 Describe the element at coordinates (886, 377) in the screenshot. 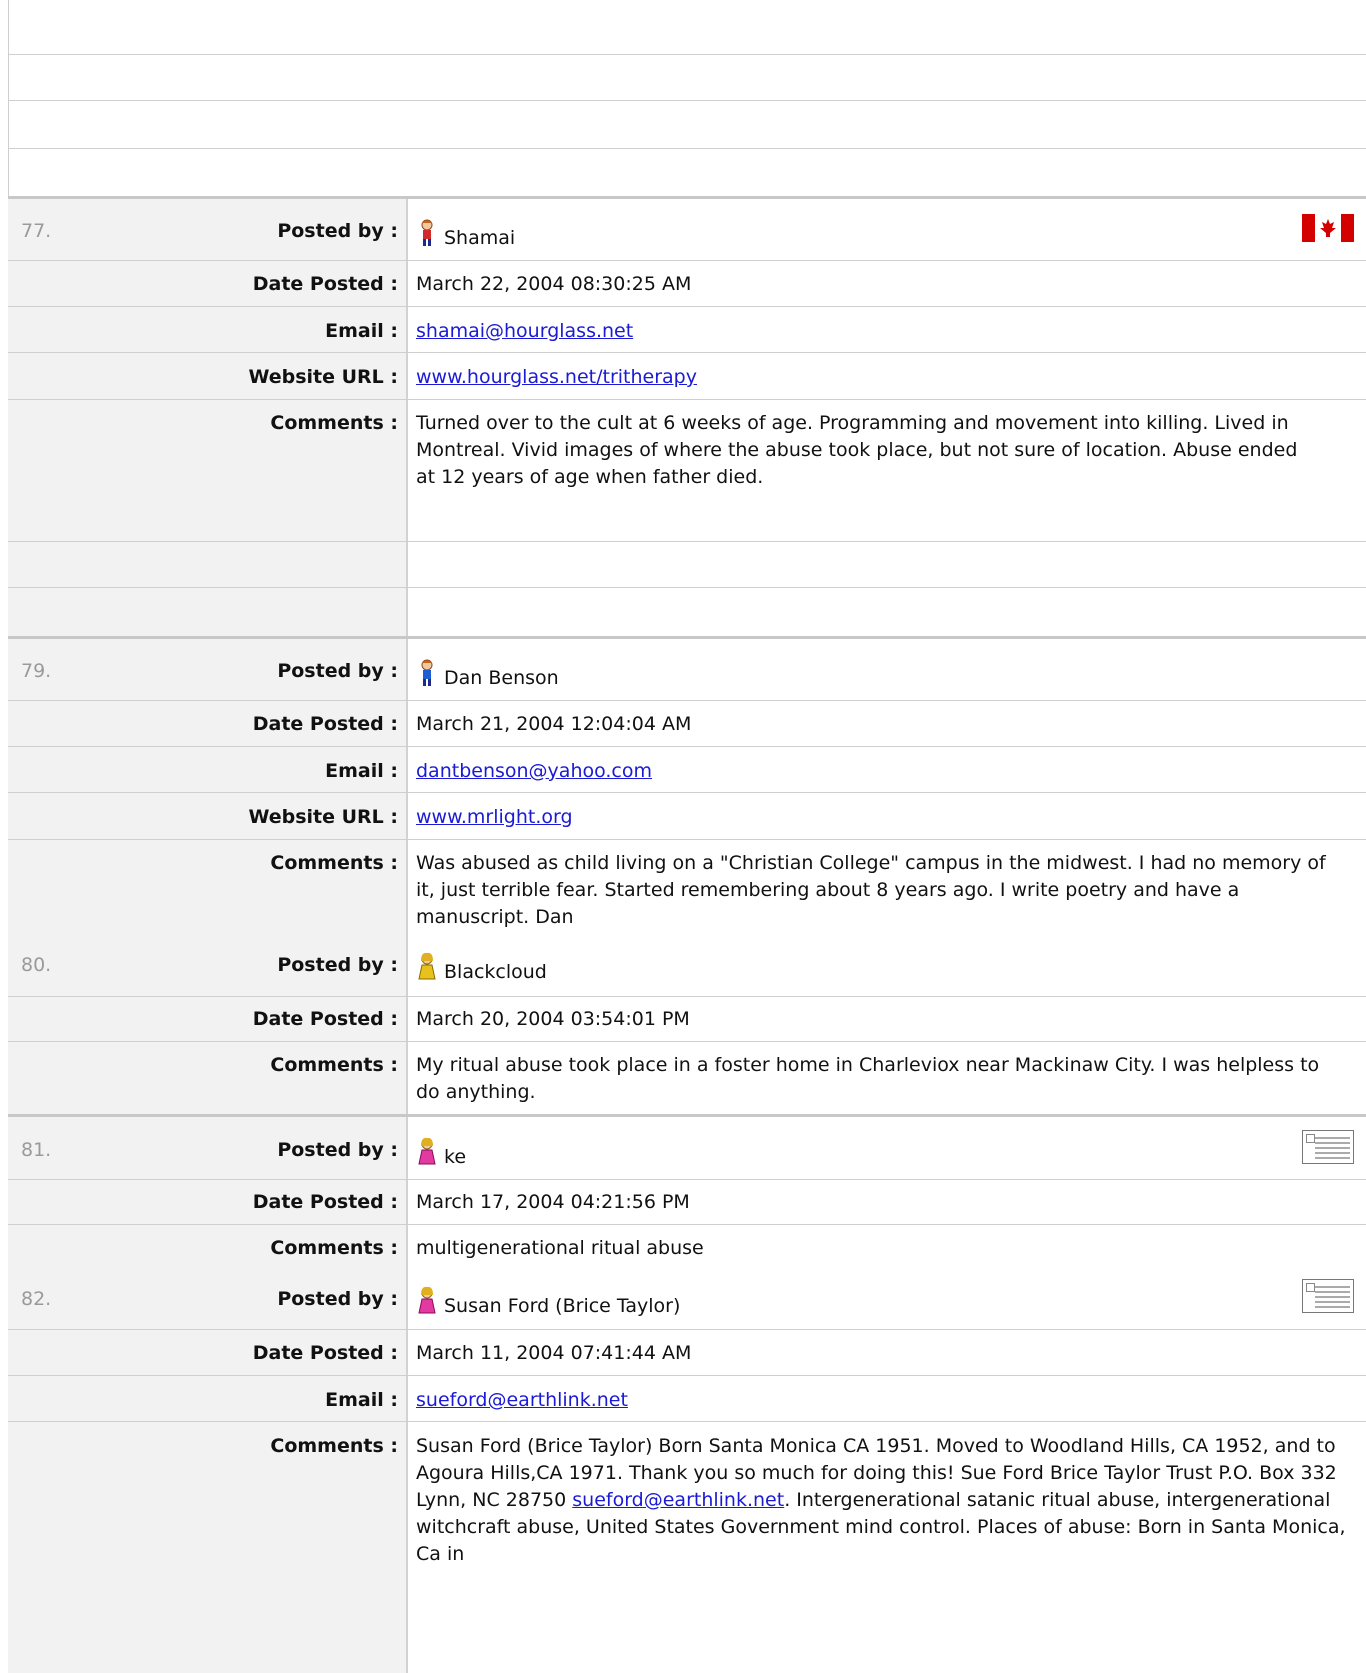

I see `website-value: www.hourglass.net/tritherapy` at that location.